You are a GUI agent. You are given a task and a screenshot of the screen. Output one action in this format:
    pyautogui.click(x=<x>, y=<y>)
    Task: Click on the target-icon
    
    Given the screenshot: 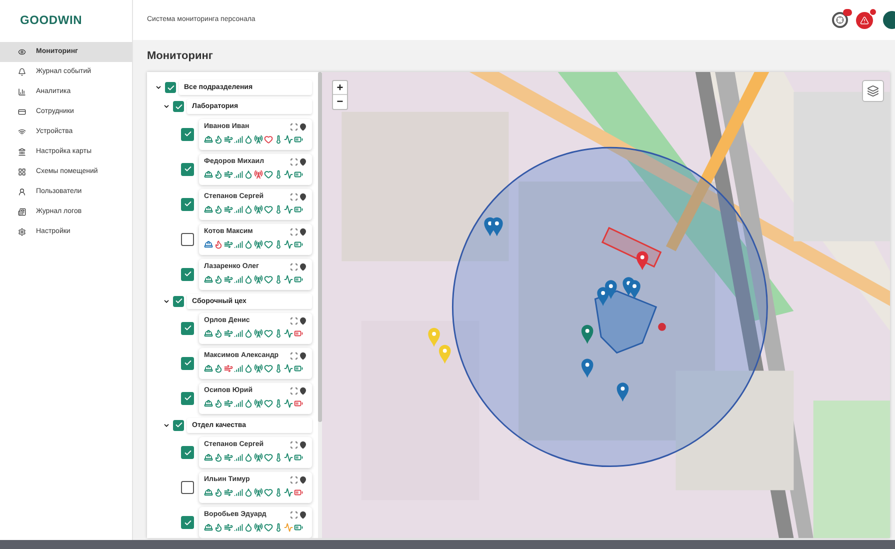 What is the action you would take?
    pyautogui.click(x=840, y=20)
    